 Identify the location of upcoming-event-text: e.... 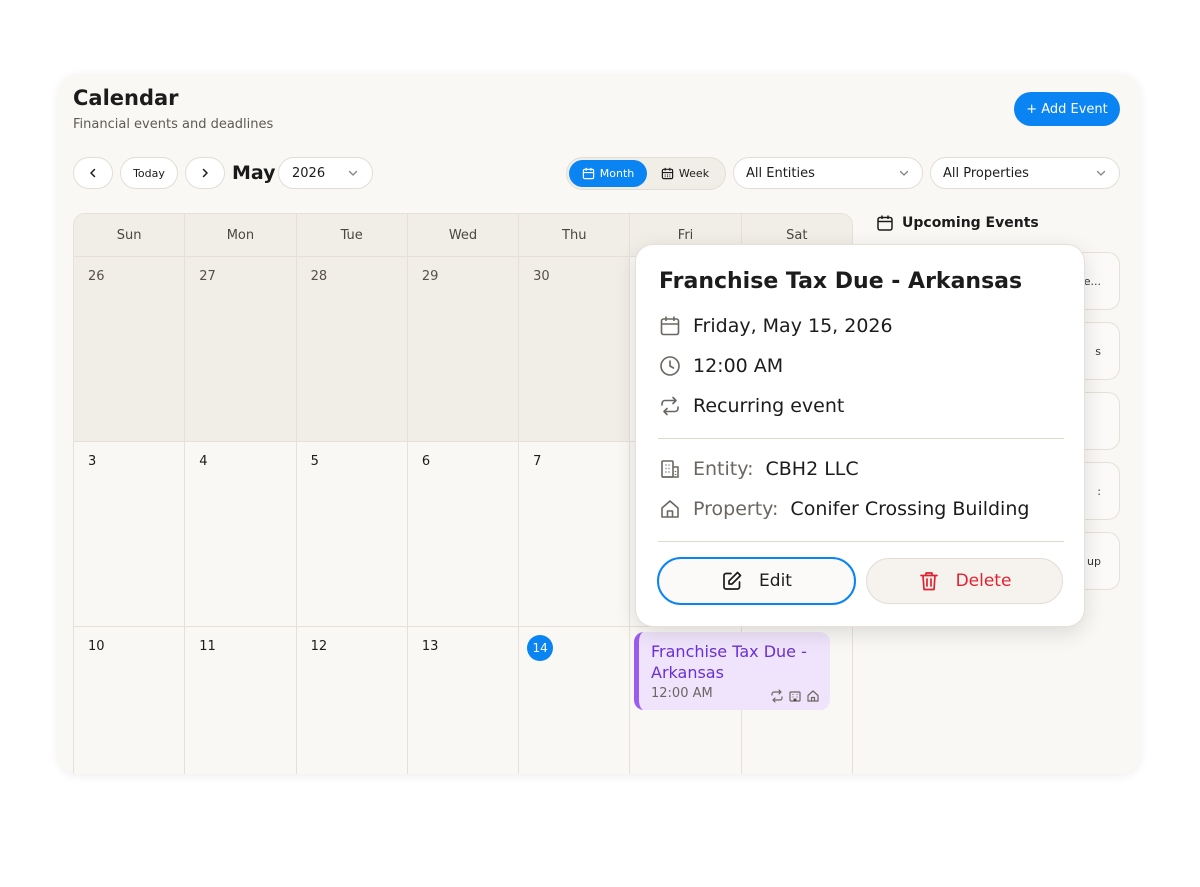
(1092, 281).